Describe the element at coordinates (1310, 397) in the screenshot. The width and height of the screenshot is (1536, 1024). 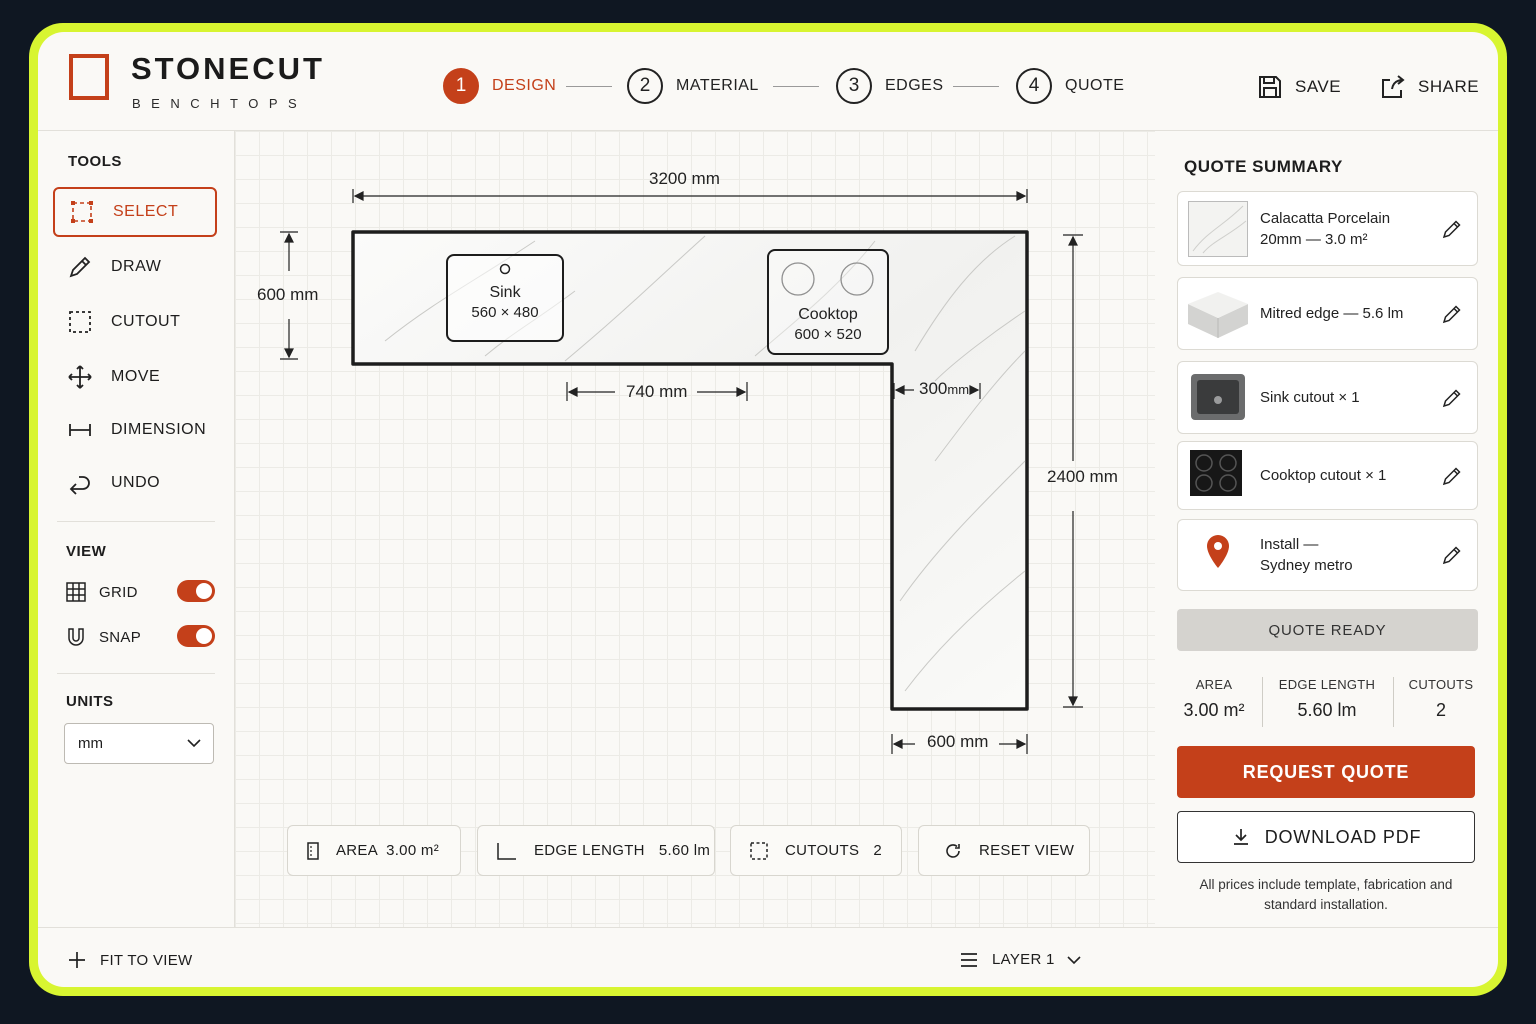
I see `sink-text: Sink cutout × 1` at that location.